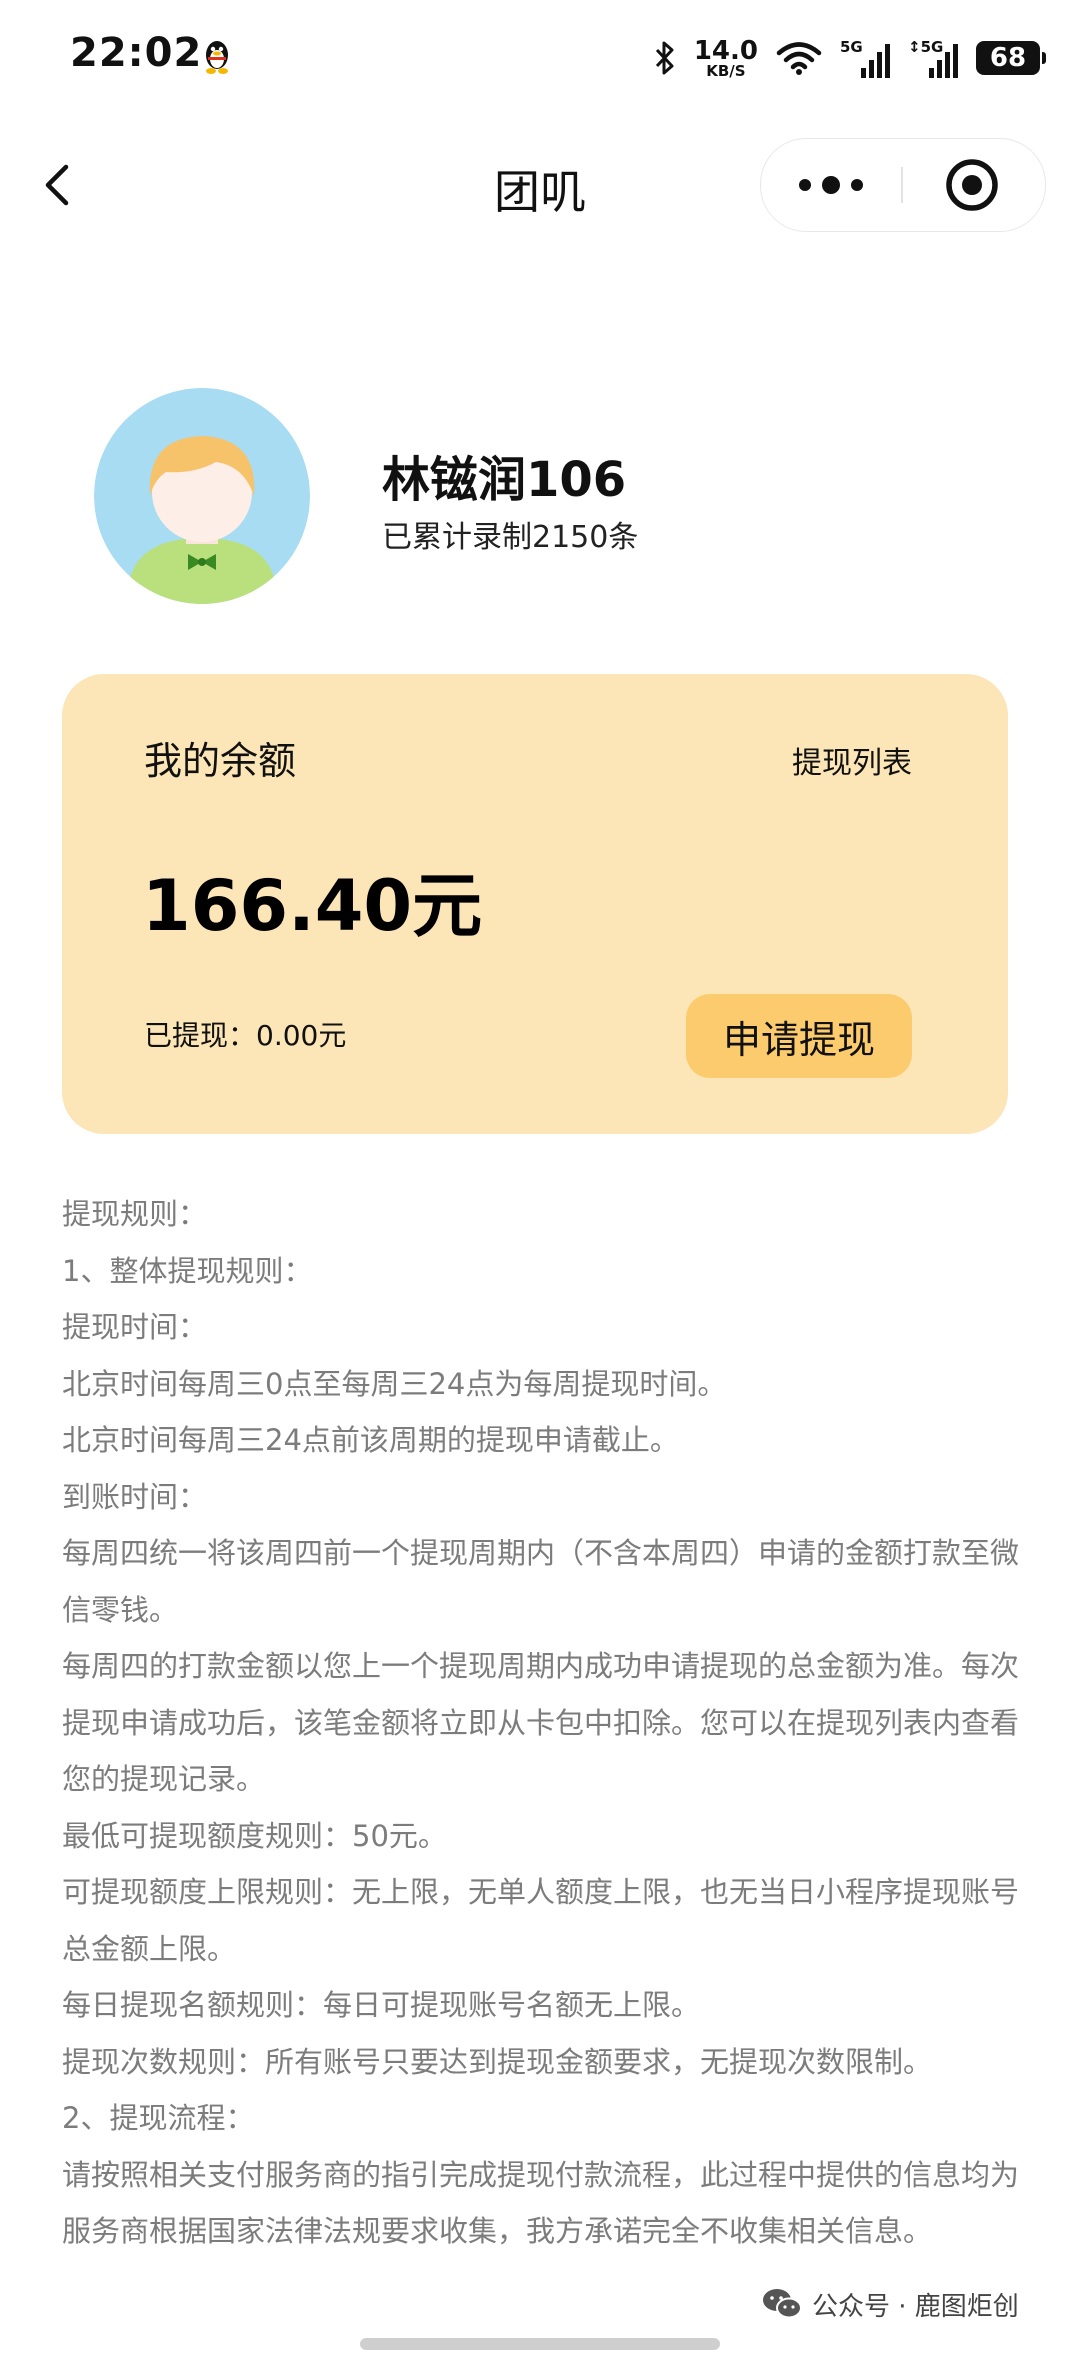 Image resolution: width=1080 pixels, height=2376 pixels. What do you see at coordinates (135, 1496) in the screenshot?
I see `rules-line: 到账时间：` at bounding box center [135, 1496].